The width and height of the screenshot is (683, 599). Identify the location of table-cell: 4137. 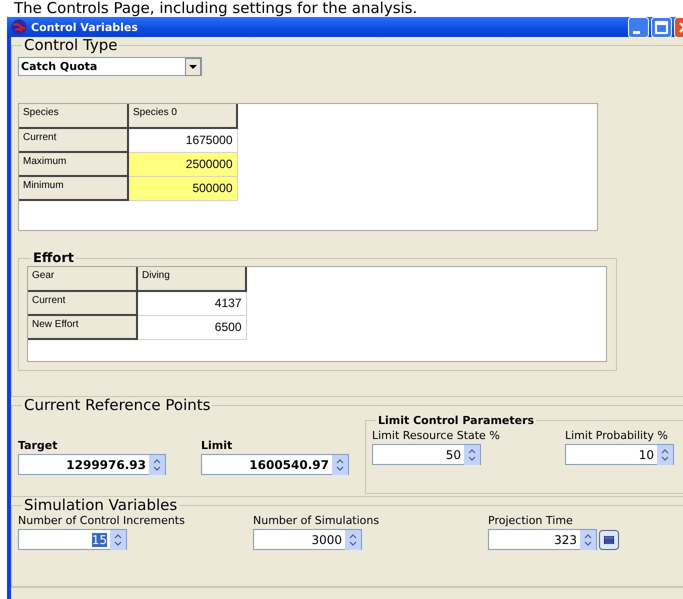
(191, 303).